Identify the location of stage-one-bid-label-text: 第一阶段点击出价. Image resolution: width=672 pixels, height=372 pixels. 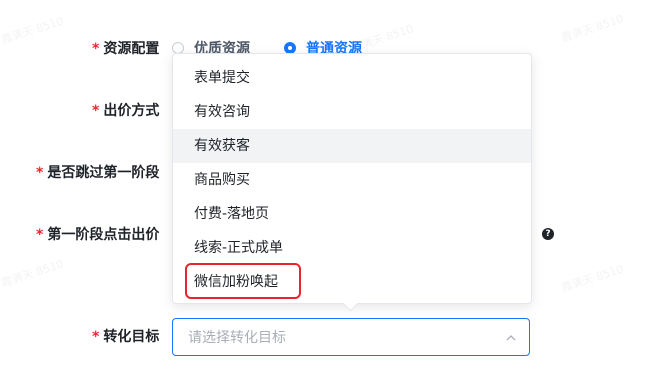
(103, 235).